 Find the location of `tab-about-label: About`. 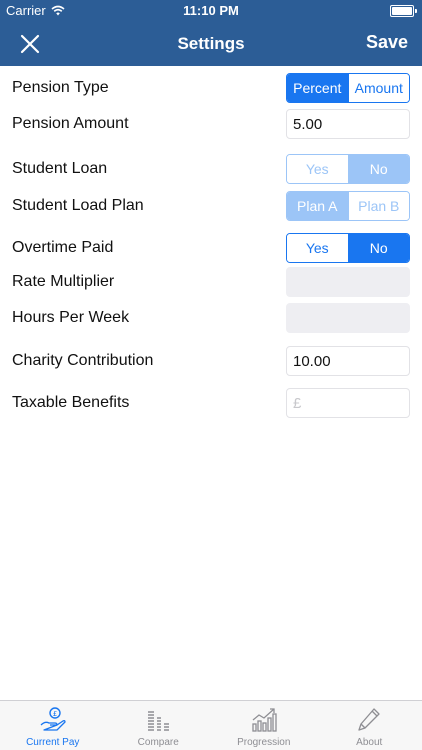

tab-about-label: About is located at coordinates (369, 742).